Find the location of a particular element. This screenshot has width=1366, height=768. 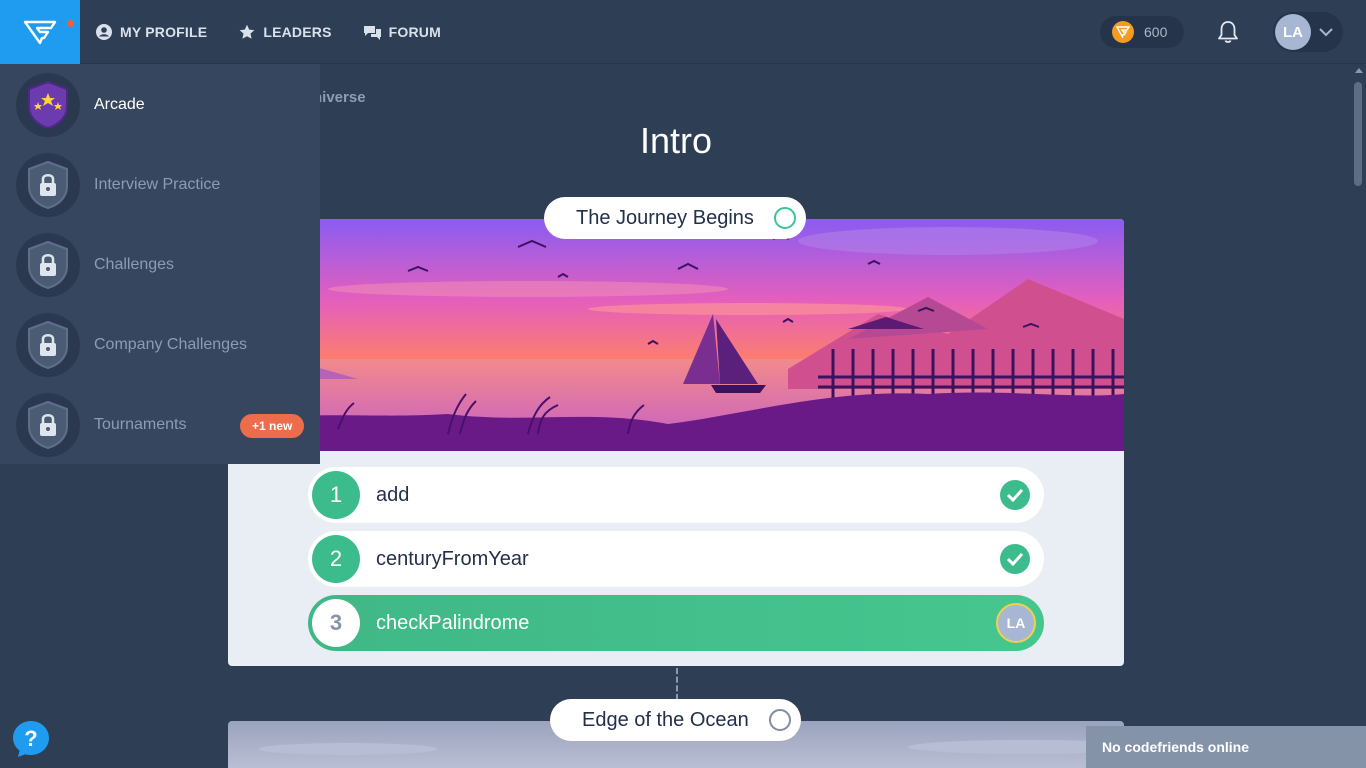

page-scrollbar is located at coordinates (1359, 416).